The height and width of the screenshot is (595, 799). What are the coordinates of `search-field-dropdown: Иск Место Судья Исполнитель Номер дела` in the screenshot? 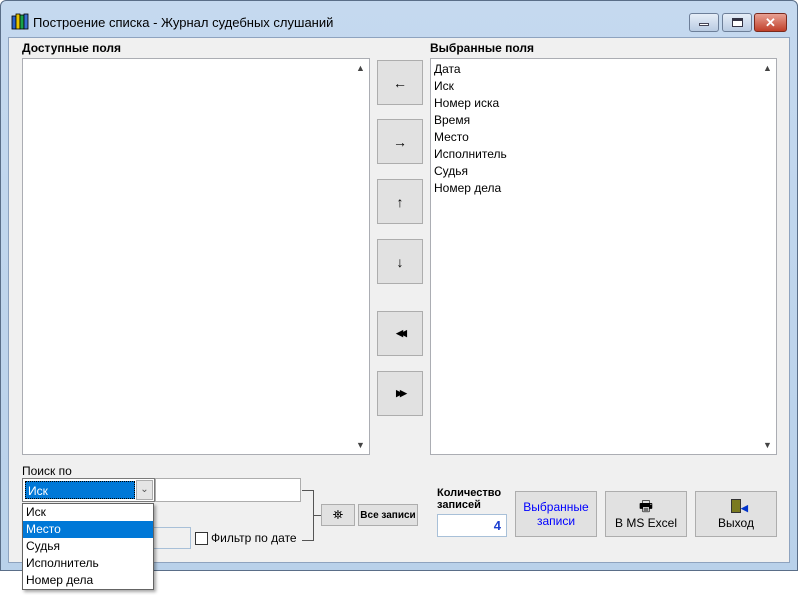 It's located at (88, 546).